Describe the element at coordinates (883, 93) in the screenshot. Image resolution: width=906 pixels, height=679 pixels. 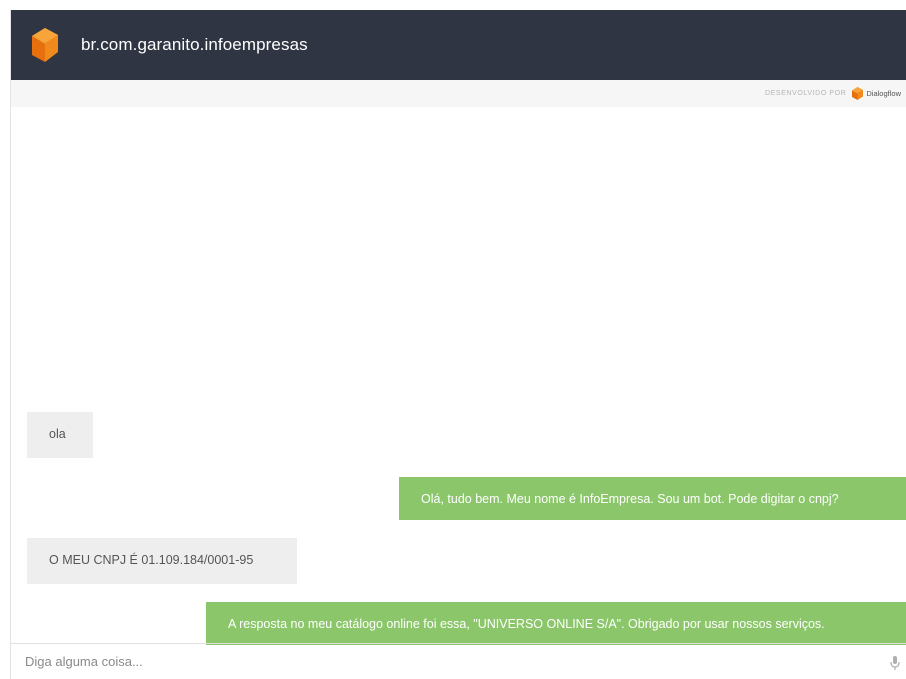
I see `dialogflow-brand: Dialogflow` at that location.